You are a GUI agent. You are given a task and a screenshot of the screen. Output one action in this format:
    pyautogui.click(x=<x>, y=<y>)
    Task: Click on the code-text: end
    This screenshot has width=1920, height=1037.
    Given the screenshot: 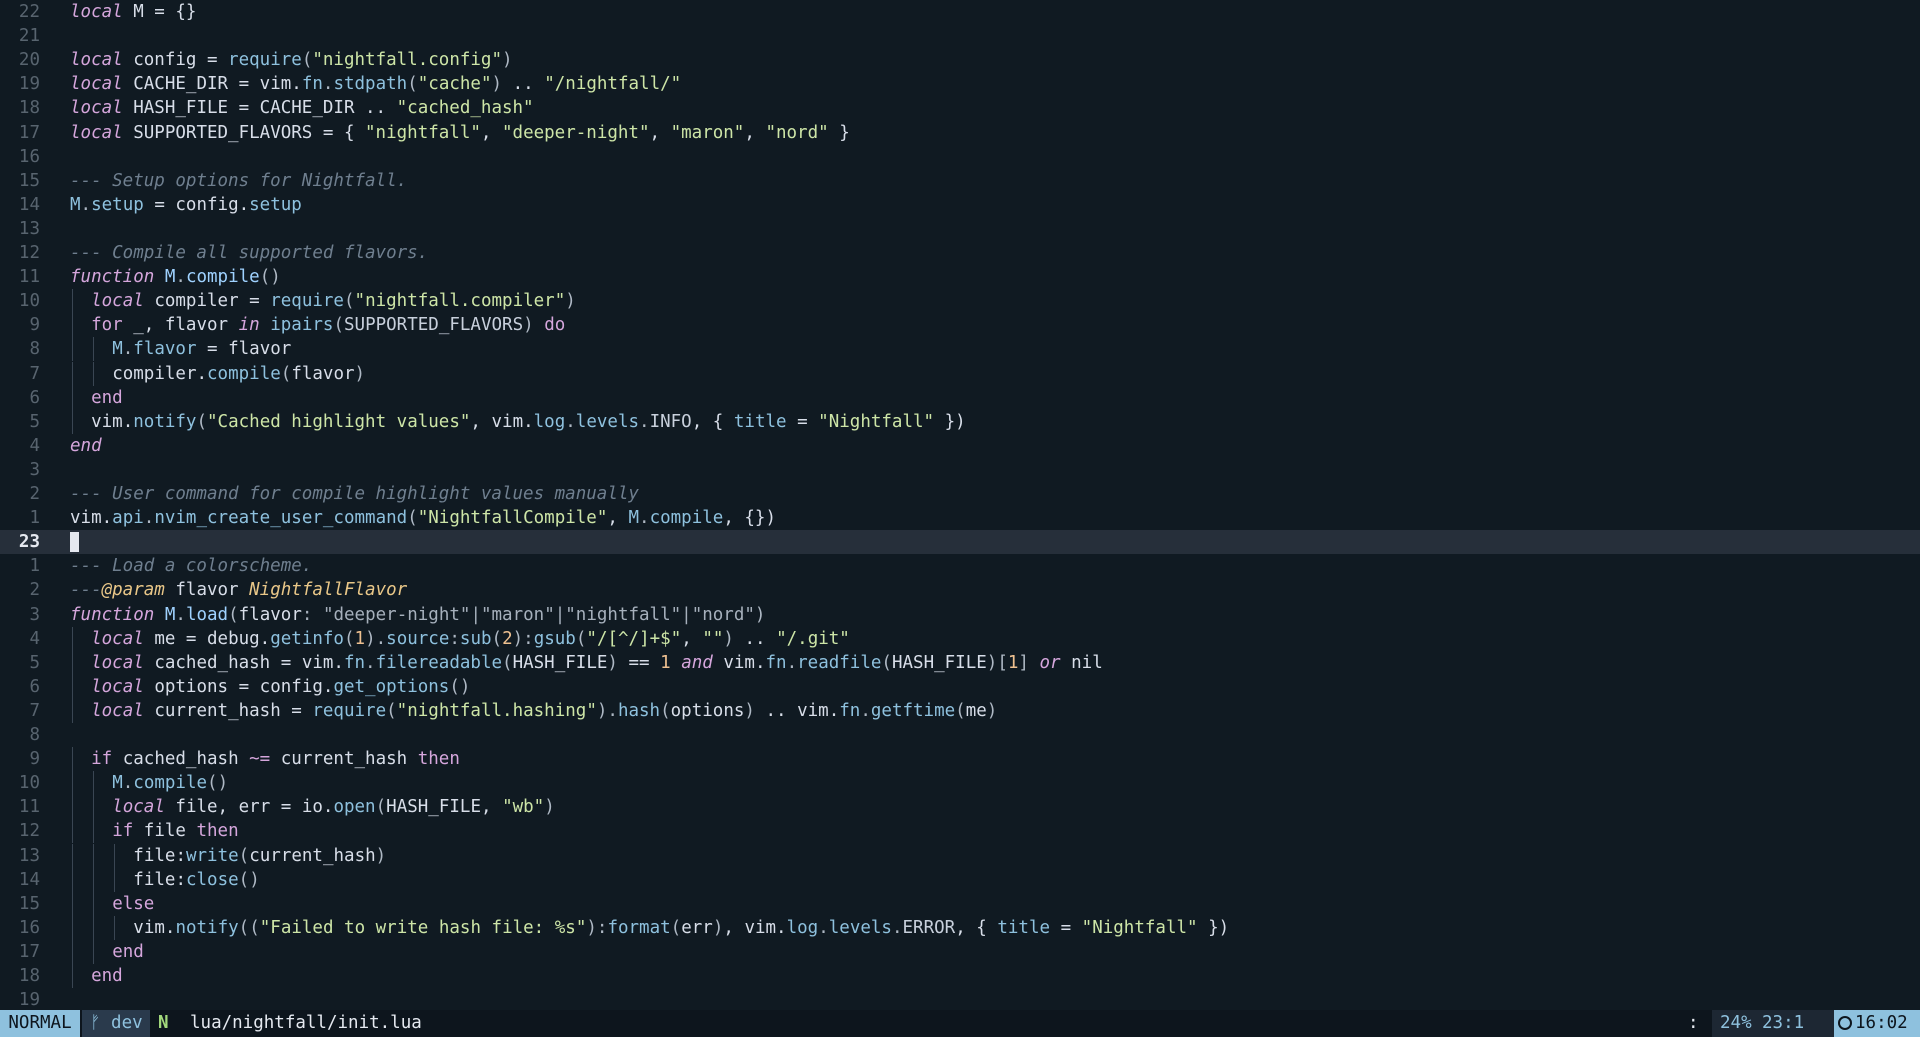 What is the action you would take?
    pyautogui.click(x=107, y=398)
    